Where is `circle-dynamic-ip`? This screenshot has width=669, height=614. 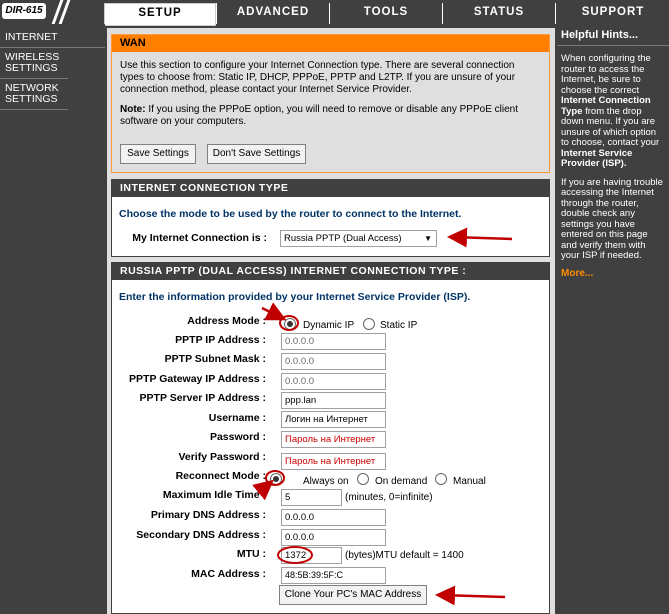 circle-dynamic-ip is located at coordinates (289, 323).